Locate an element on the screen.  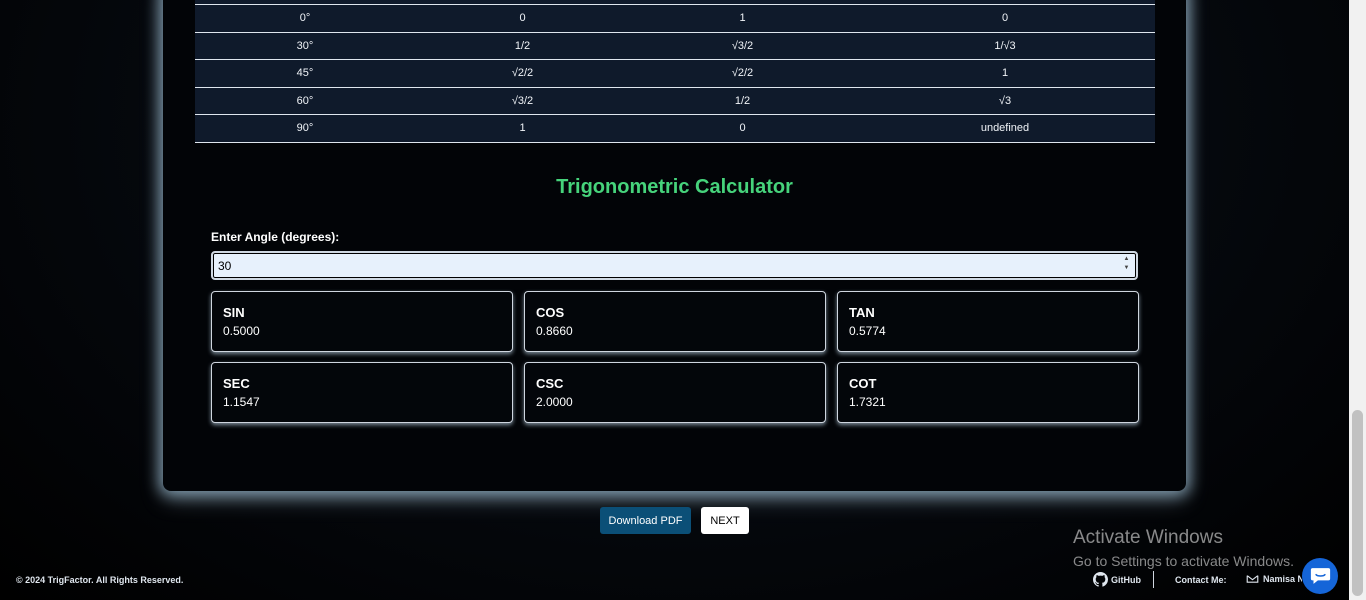
table-cell-angle: 0° is located at coordinates (305, 18).